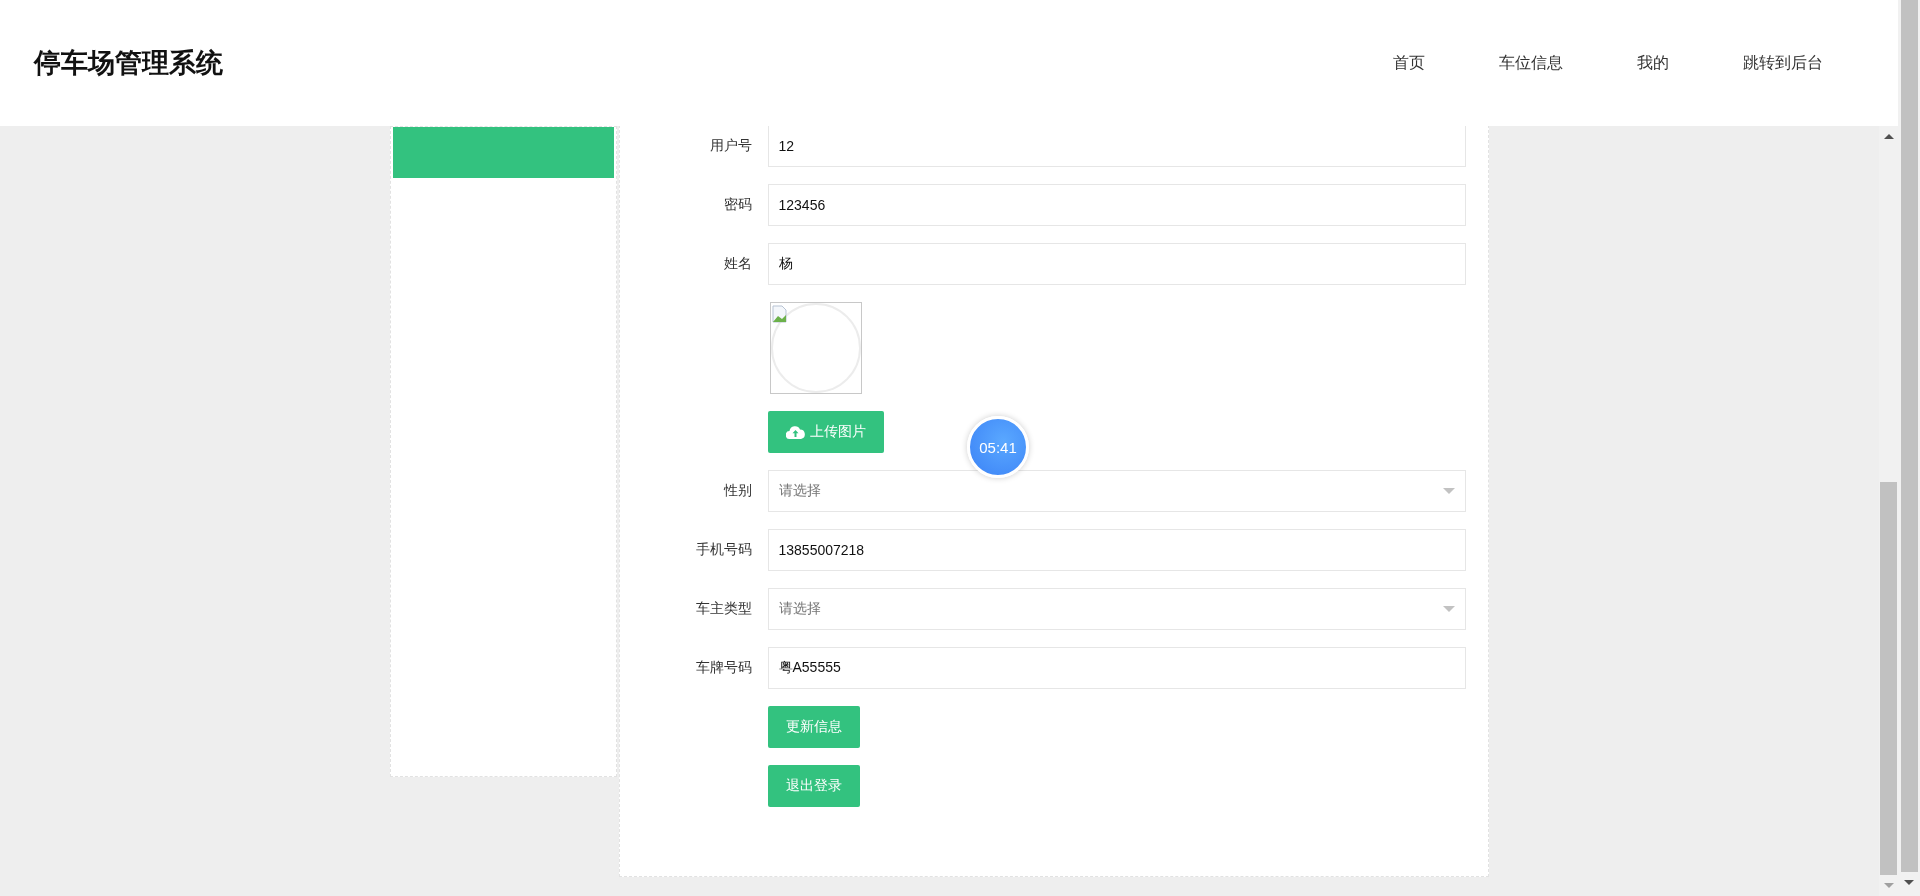 The height and width of the screenshot is (896, 1920). What do you see at coordinates (1116, 146) in the screenshot?
I see `input-field: 12` at bounding box center [1116, 146].